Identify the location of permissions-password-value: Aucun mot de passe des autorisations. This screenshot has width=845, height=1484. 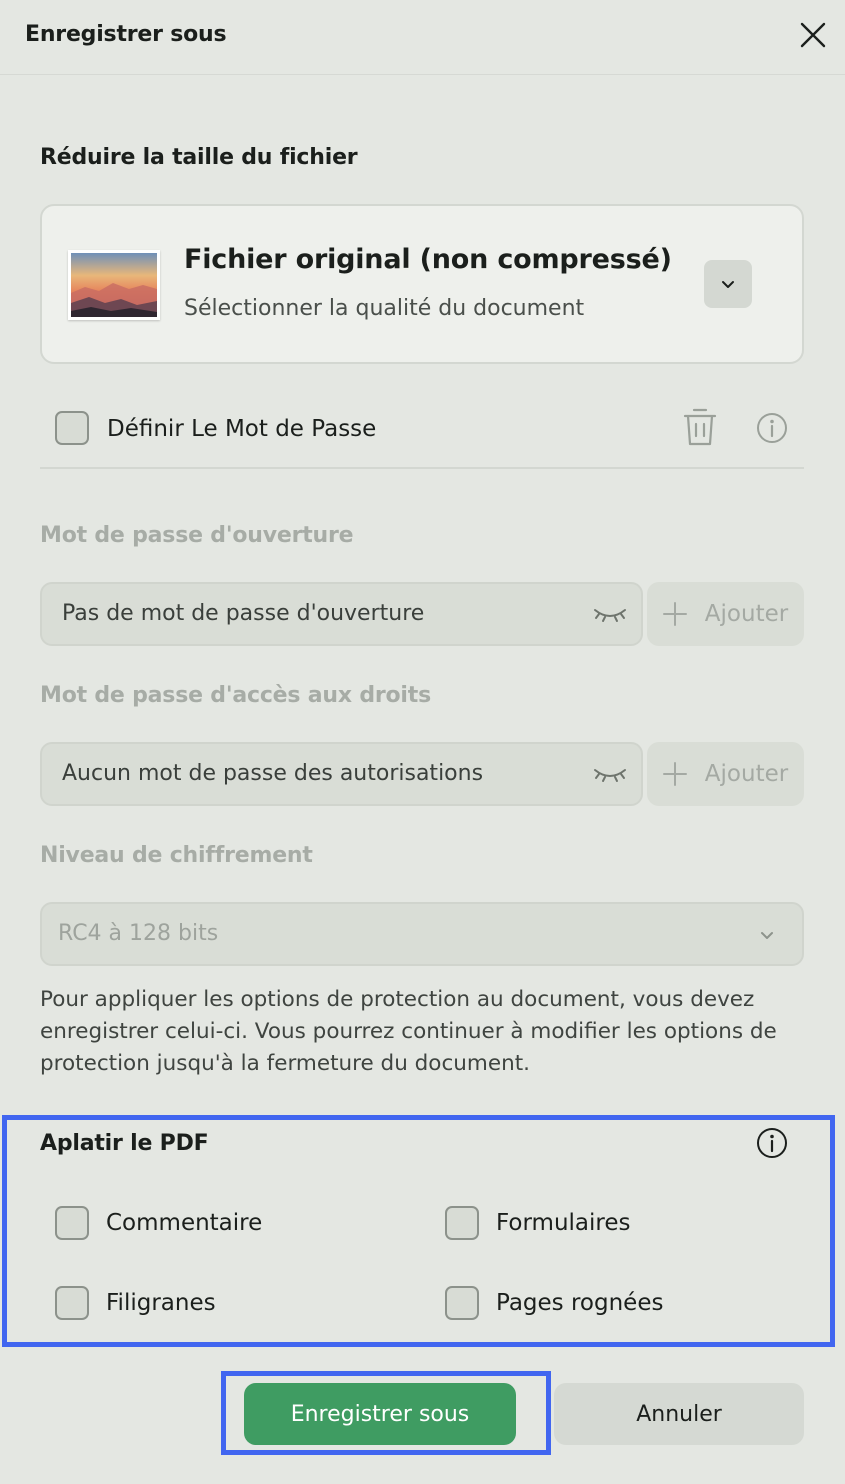
(273, 773).